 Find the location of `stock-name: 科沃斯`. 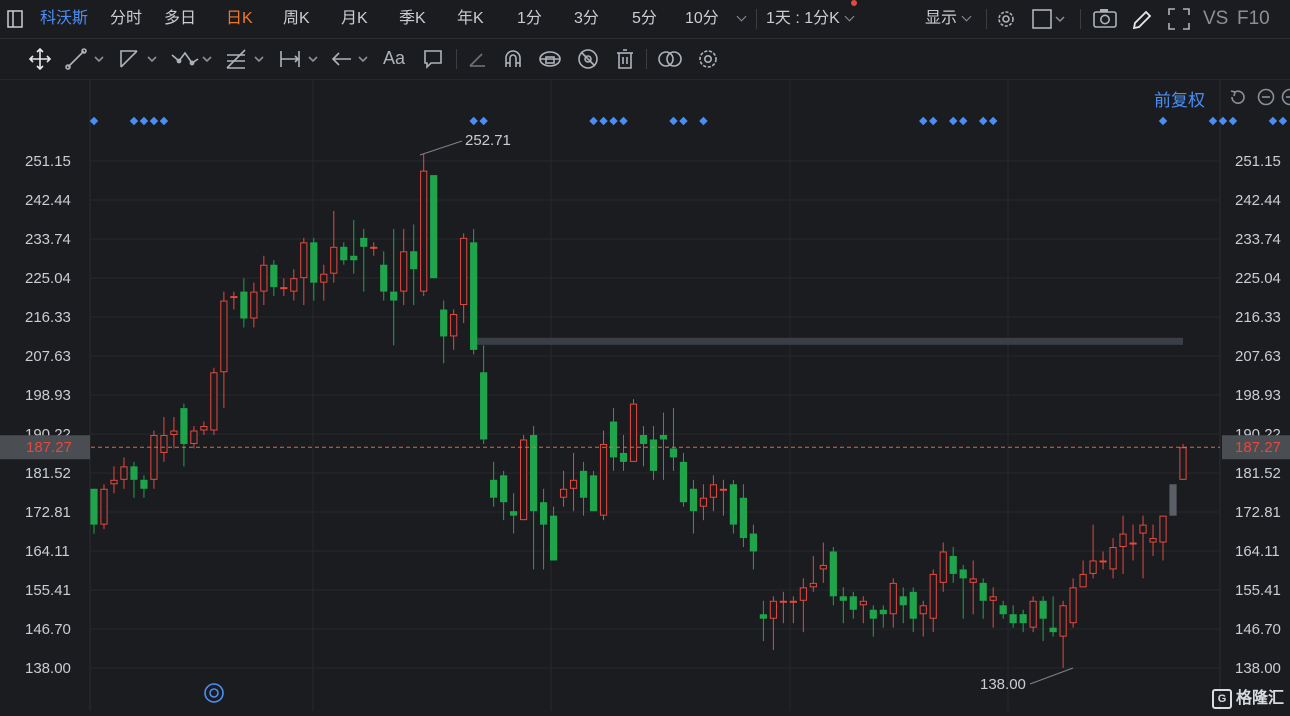

stock-name: 科沃斯 is located at coordinates (64, 19).